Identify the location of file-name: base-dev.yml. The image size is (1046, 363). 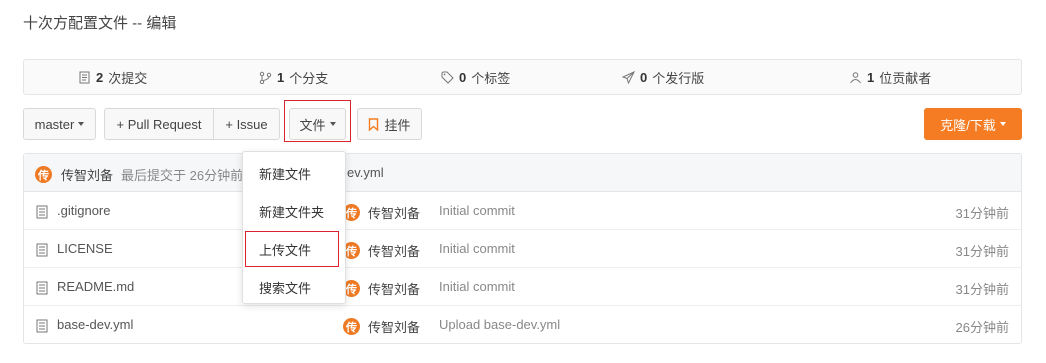
(95, 324).